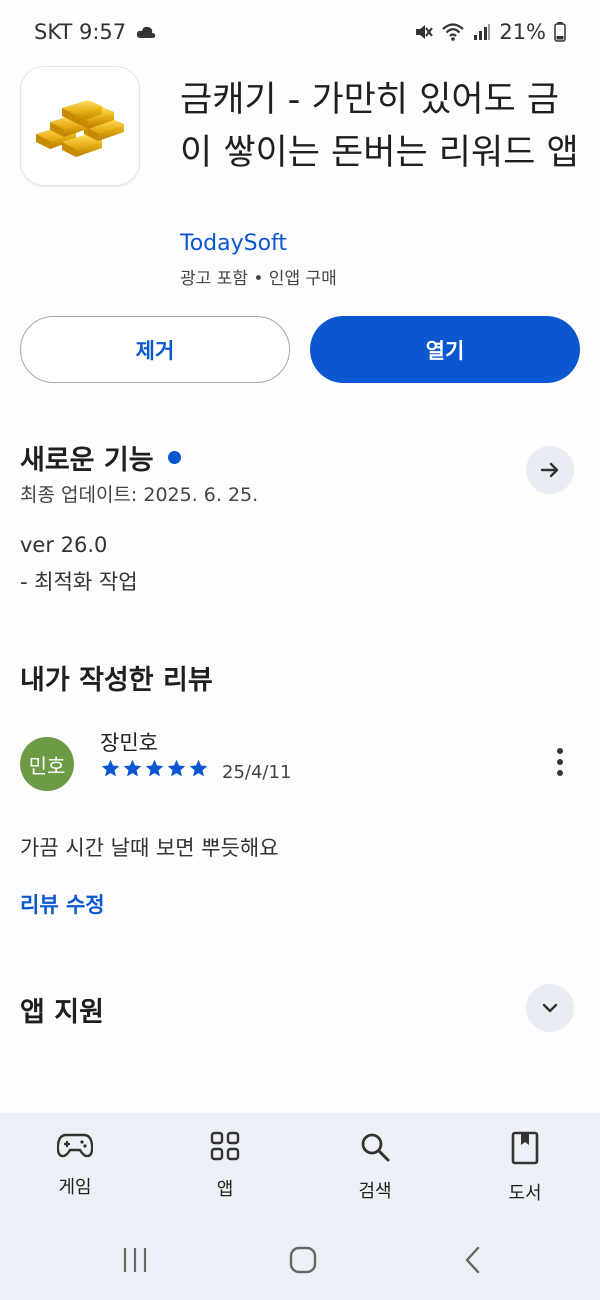  Describe the element at coordinates (525, 1148) in the screenshot. I see `book-icon` at that location.